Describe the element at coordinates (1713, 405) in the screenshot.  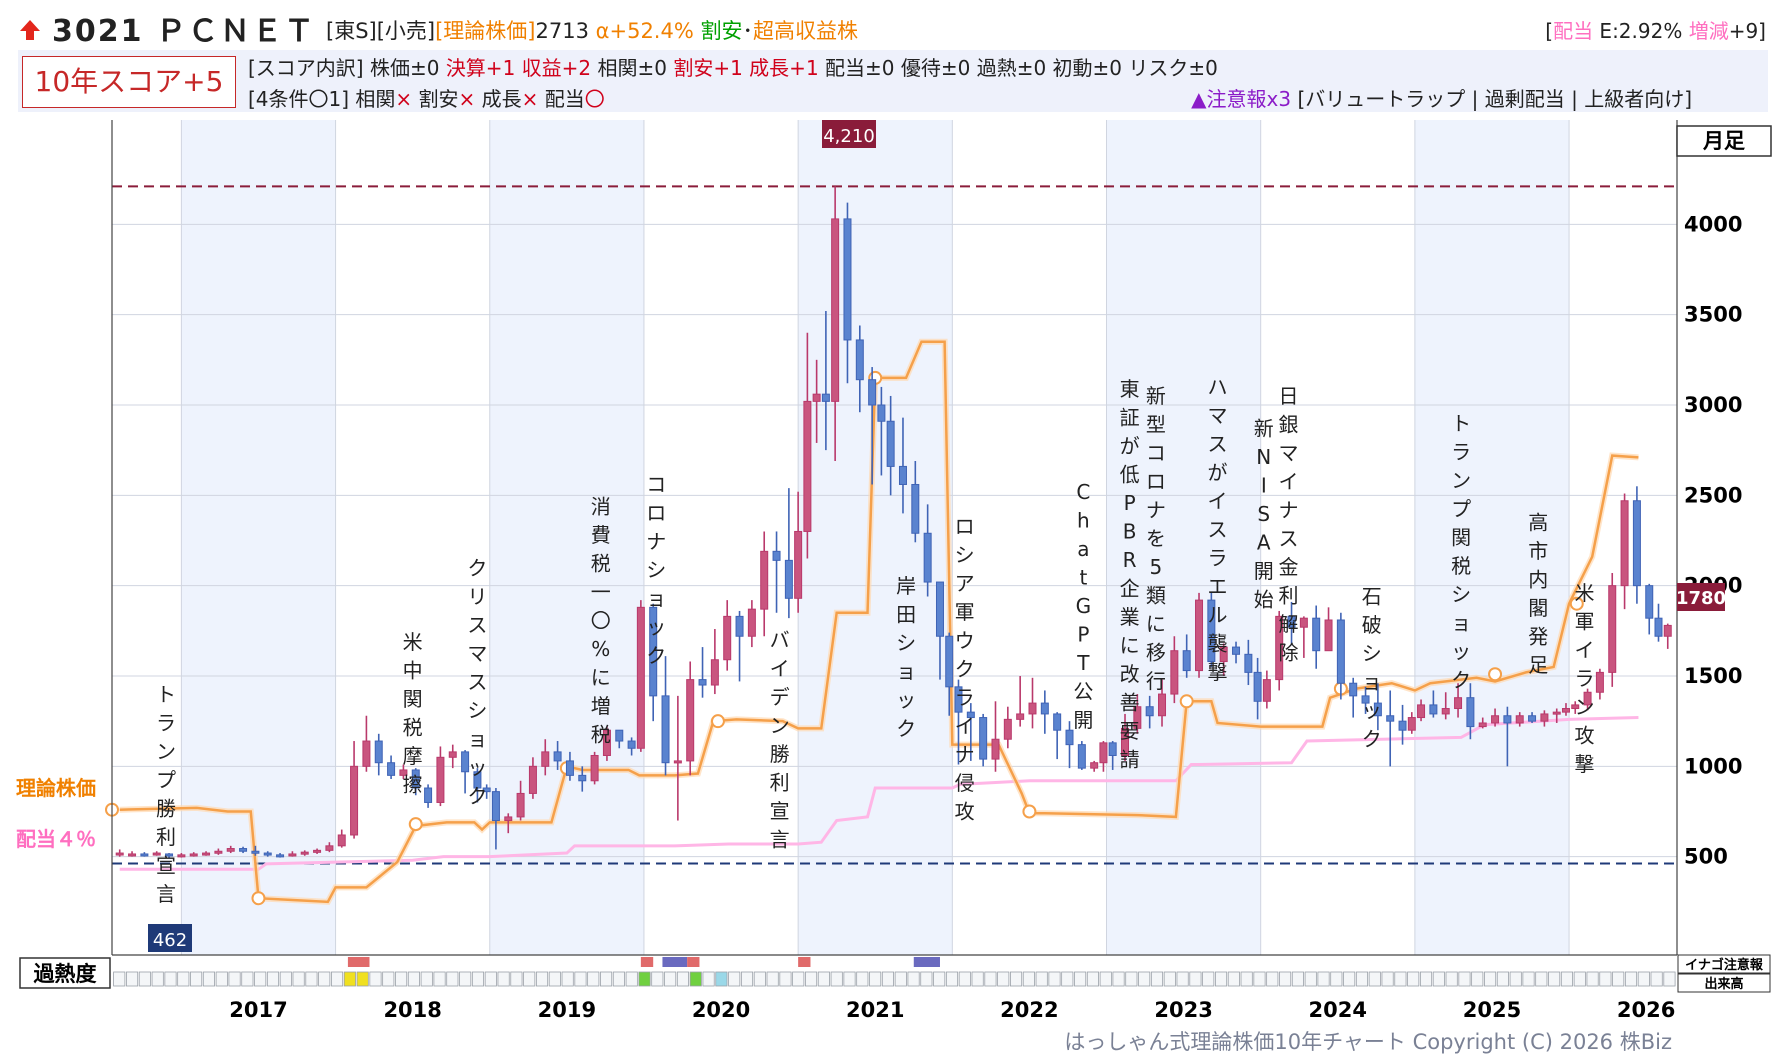
I see `y-tick-label: 3000` at that location.